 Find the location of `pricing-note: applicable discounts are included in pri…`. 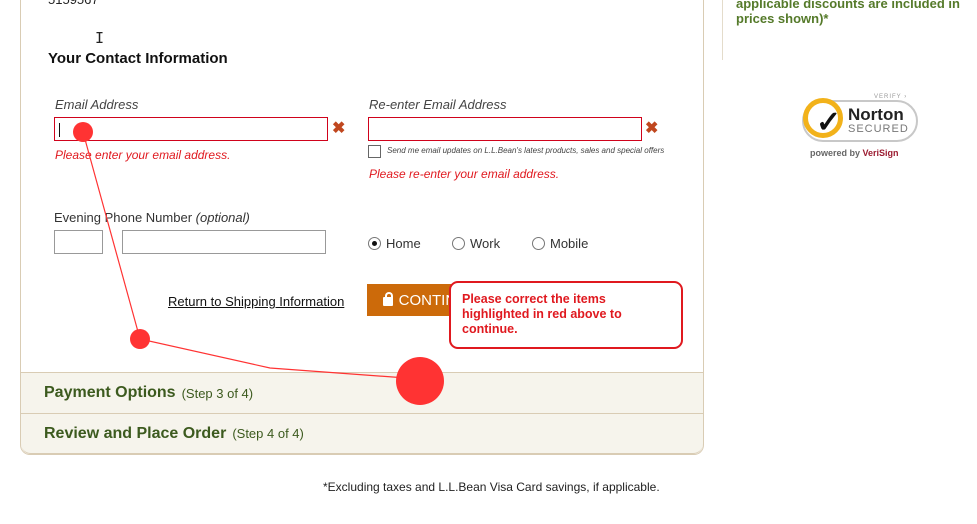

pricing-note: applicable discounts are included in pri… is located at coordinates (848, 13).